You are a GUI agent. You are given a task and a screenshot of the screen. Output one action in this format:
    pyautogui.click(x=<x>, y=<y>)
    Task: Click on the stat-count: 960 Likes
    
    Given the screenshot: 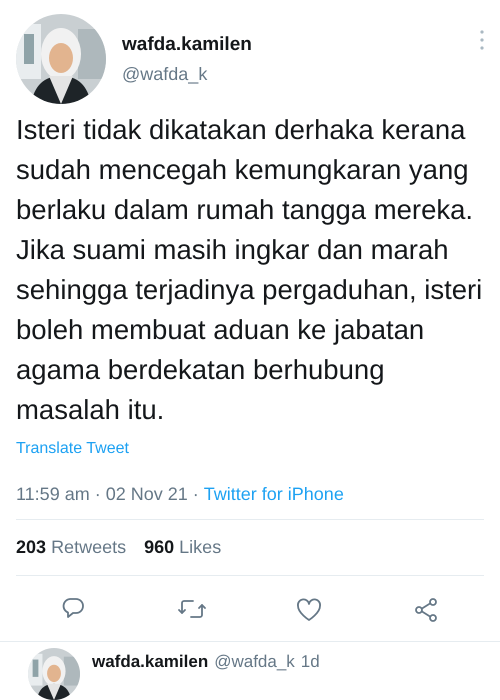 What is the action you would take?
    pyautogui.click(x=183, y=547)
    